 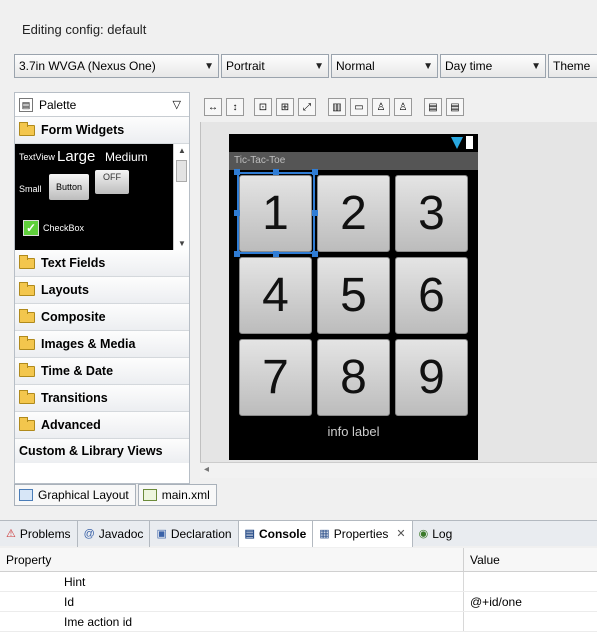 I want to click on palette-category-text-fields: Text Fields, so click(x=102, y=263).